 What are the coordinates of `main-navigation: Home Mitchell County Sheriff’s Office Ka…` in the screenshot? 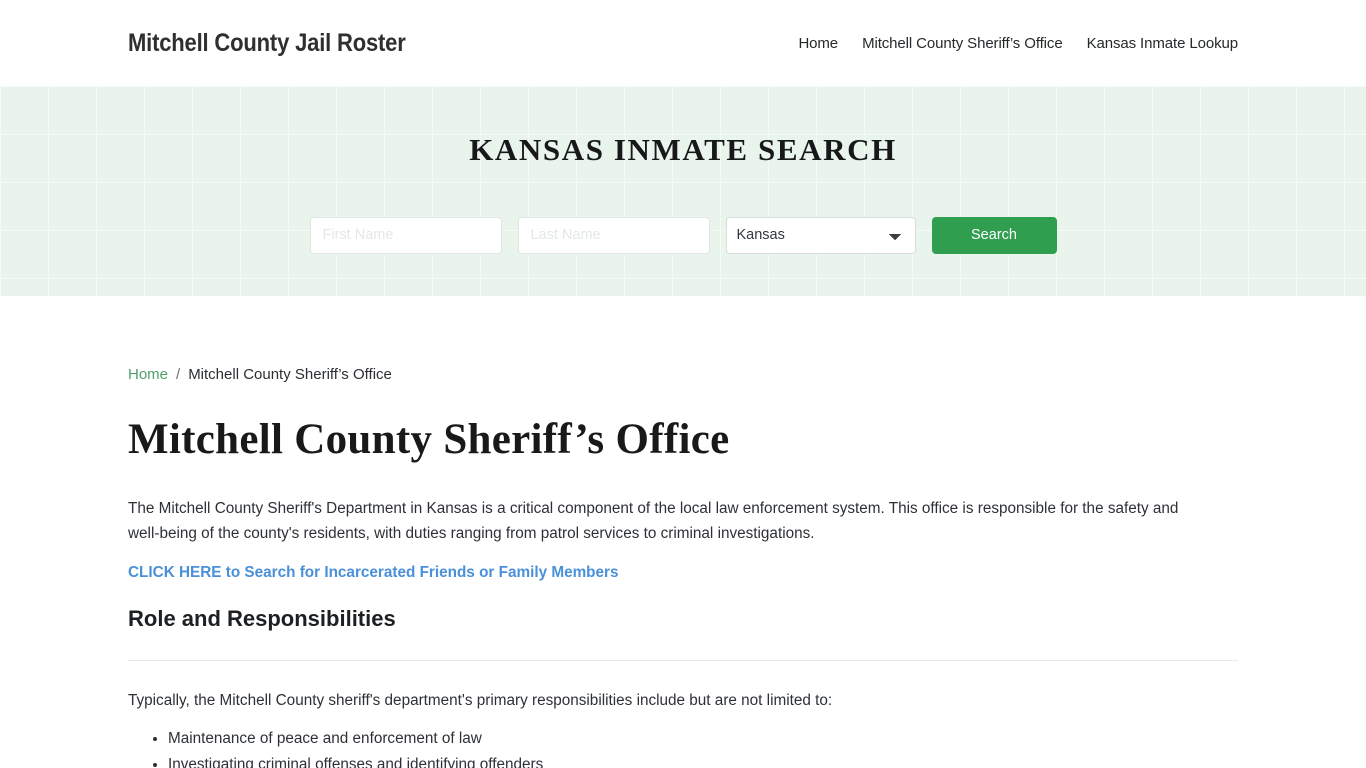 It's located at (1018, 43).